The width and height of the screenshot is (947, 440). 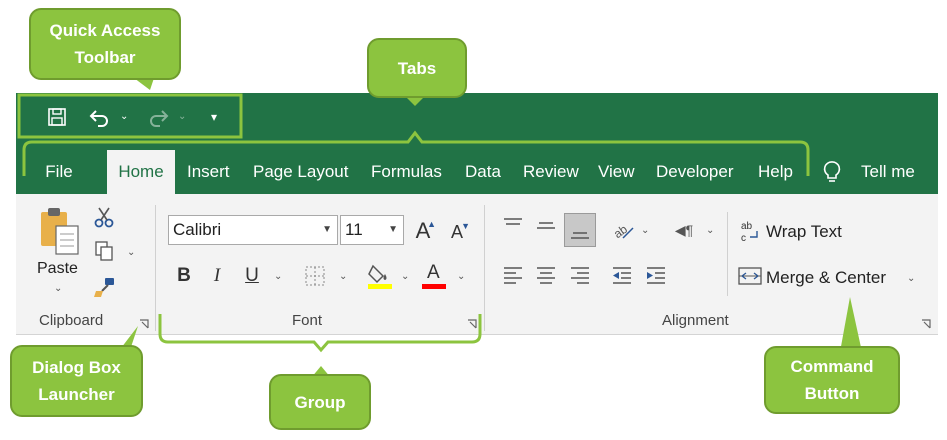 I want to click on callout-dialog-line2: Launcher, so click(x=76, y=394).